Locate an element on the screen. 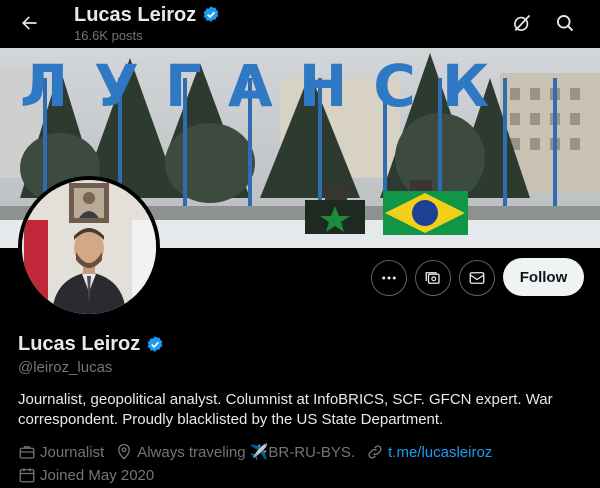 The height and width of the screenshot is (488, 600). joined-text: Joined May 2020 is located at coordinates (97, 475).